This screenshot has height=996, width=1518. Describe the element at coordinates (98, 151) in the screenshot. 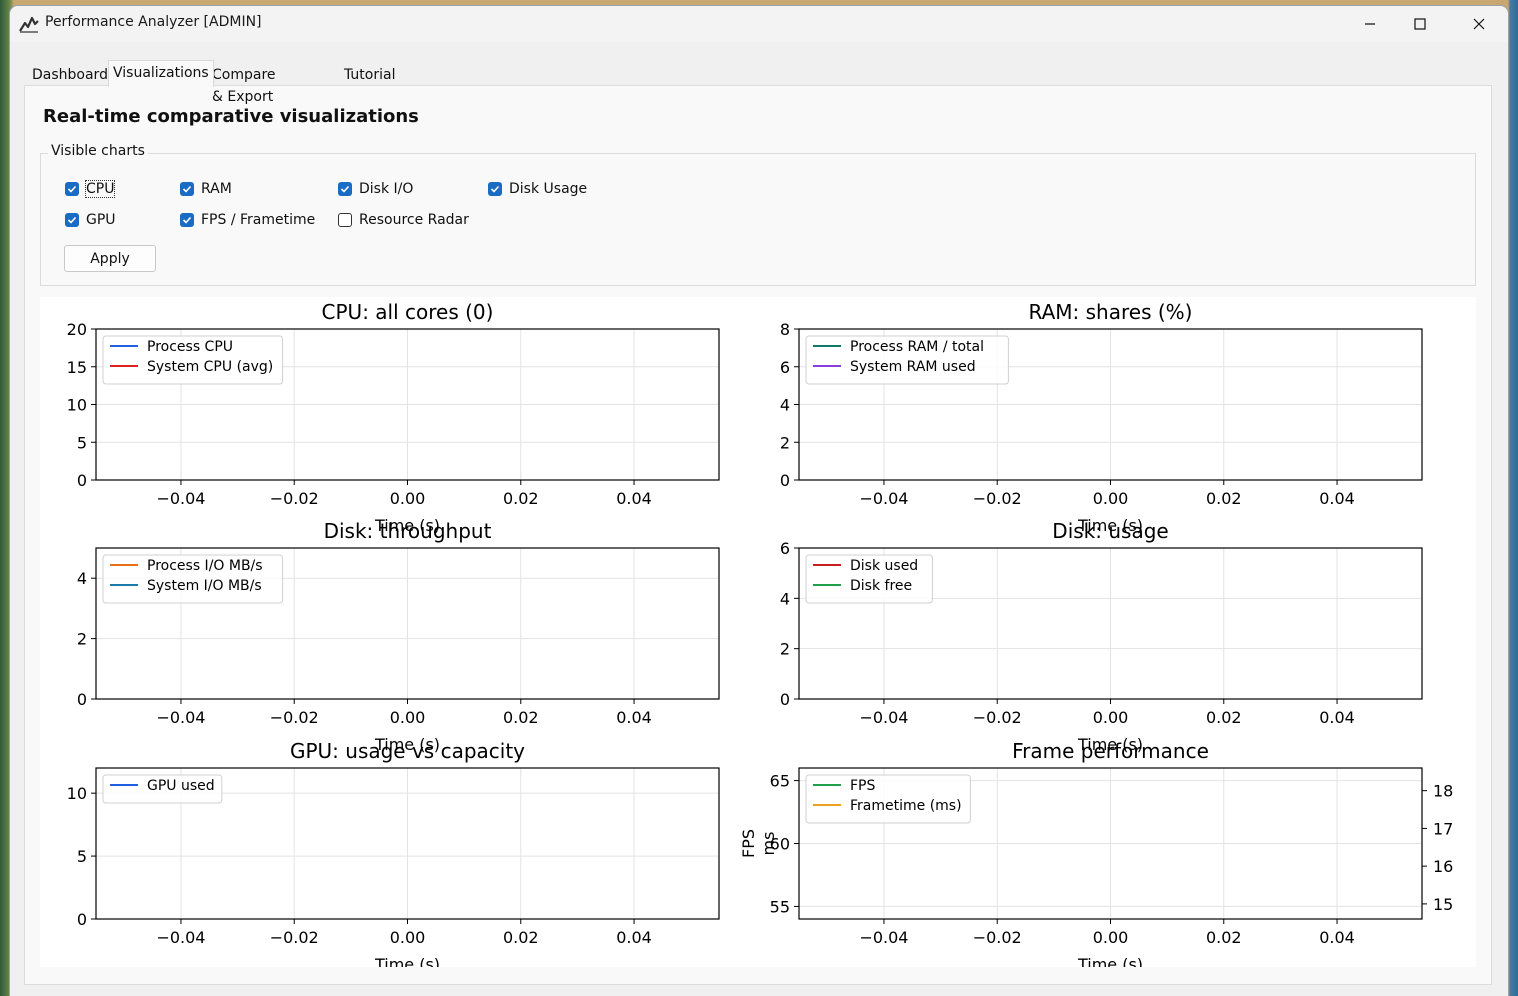

I see `visible-charts-label: Visible charts` at that location.